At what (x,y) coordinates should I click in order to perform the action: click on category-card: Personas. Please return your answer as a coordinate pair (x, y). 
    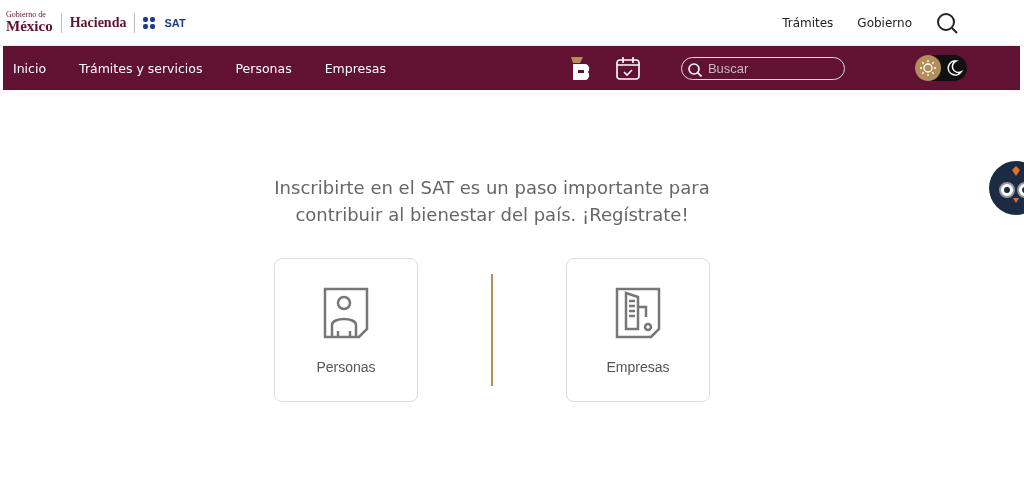
    Looking at the image, I should click on (346, 330).